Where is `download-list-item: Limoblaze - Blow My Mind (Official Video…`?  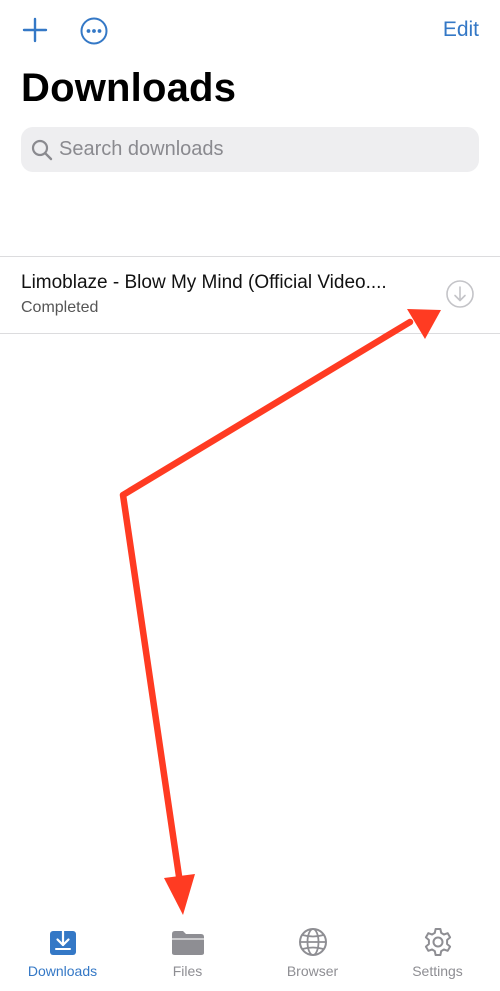
download-list-item: Limoblaze - Blow My Mind (Official Video… is located at coordinates (250, 295).